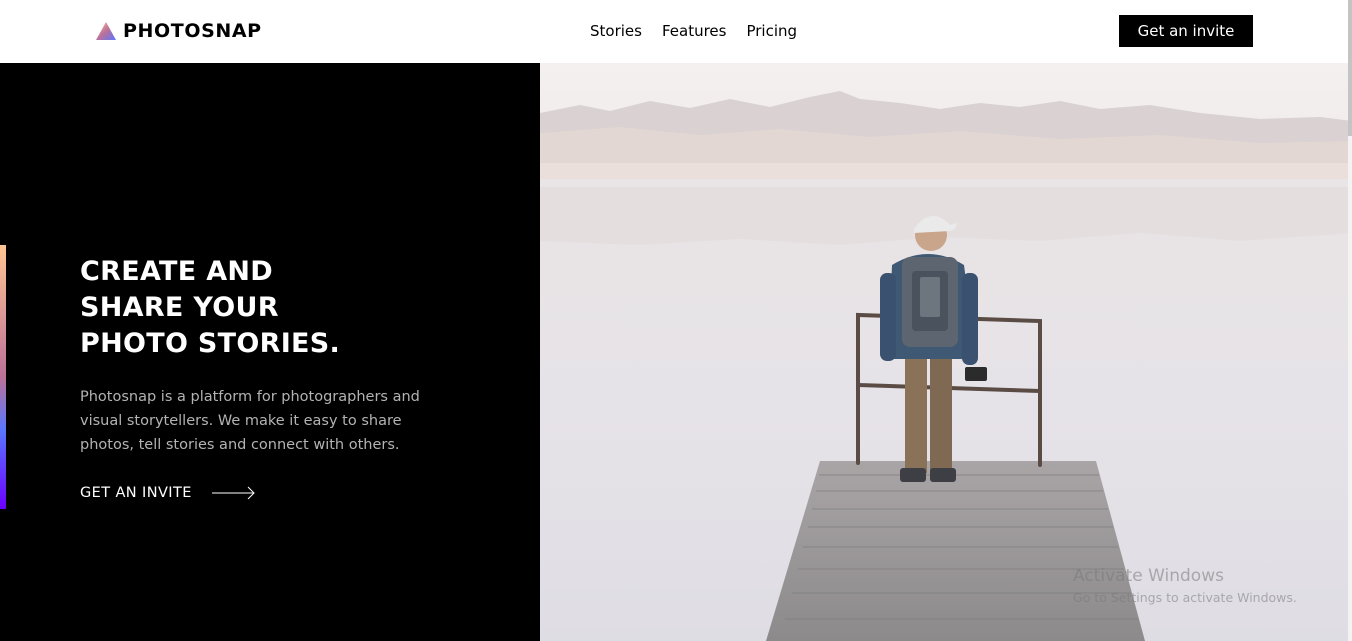  What do you see at coordinates (616, 31) in the screenshot?
I see `nav-link-stories: Stories` at bounding box center [616, 31].